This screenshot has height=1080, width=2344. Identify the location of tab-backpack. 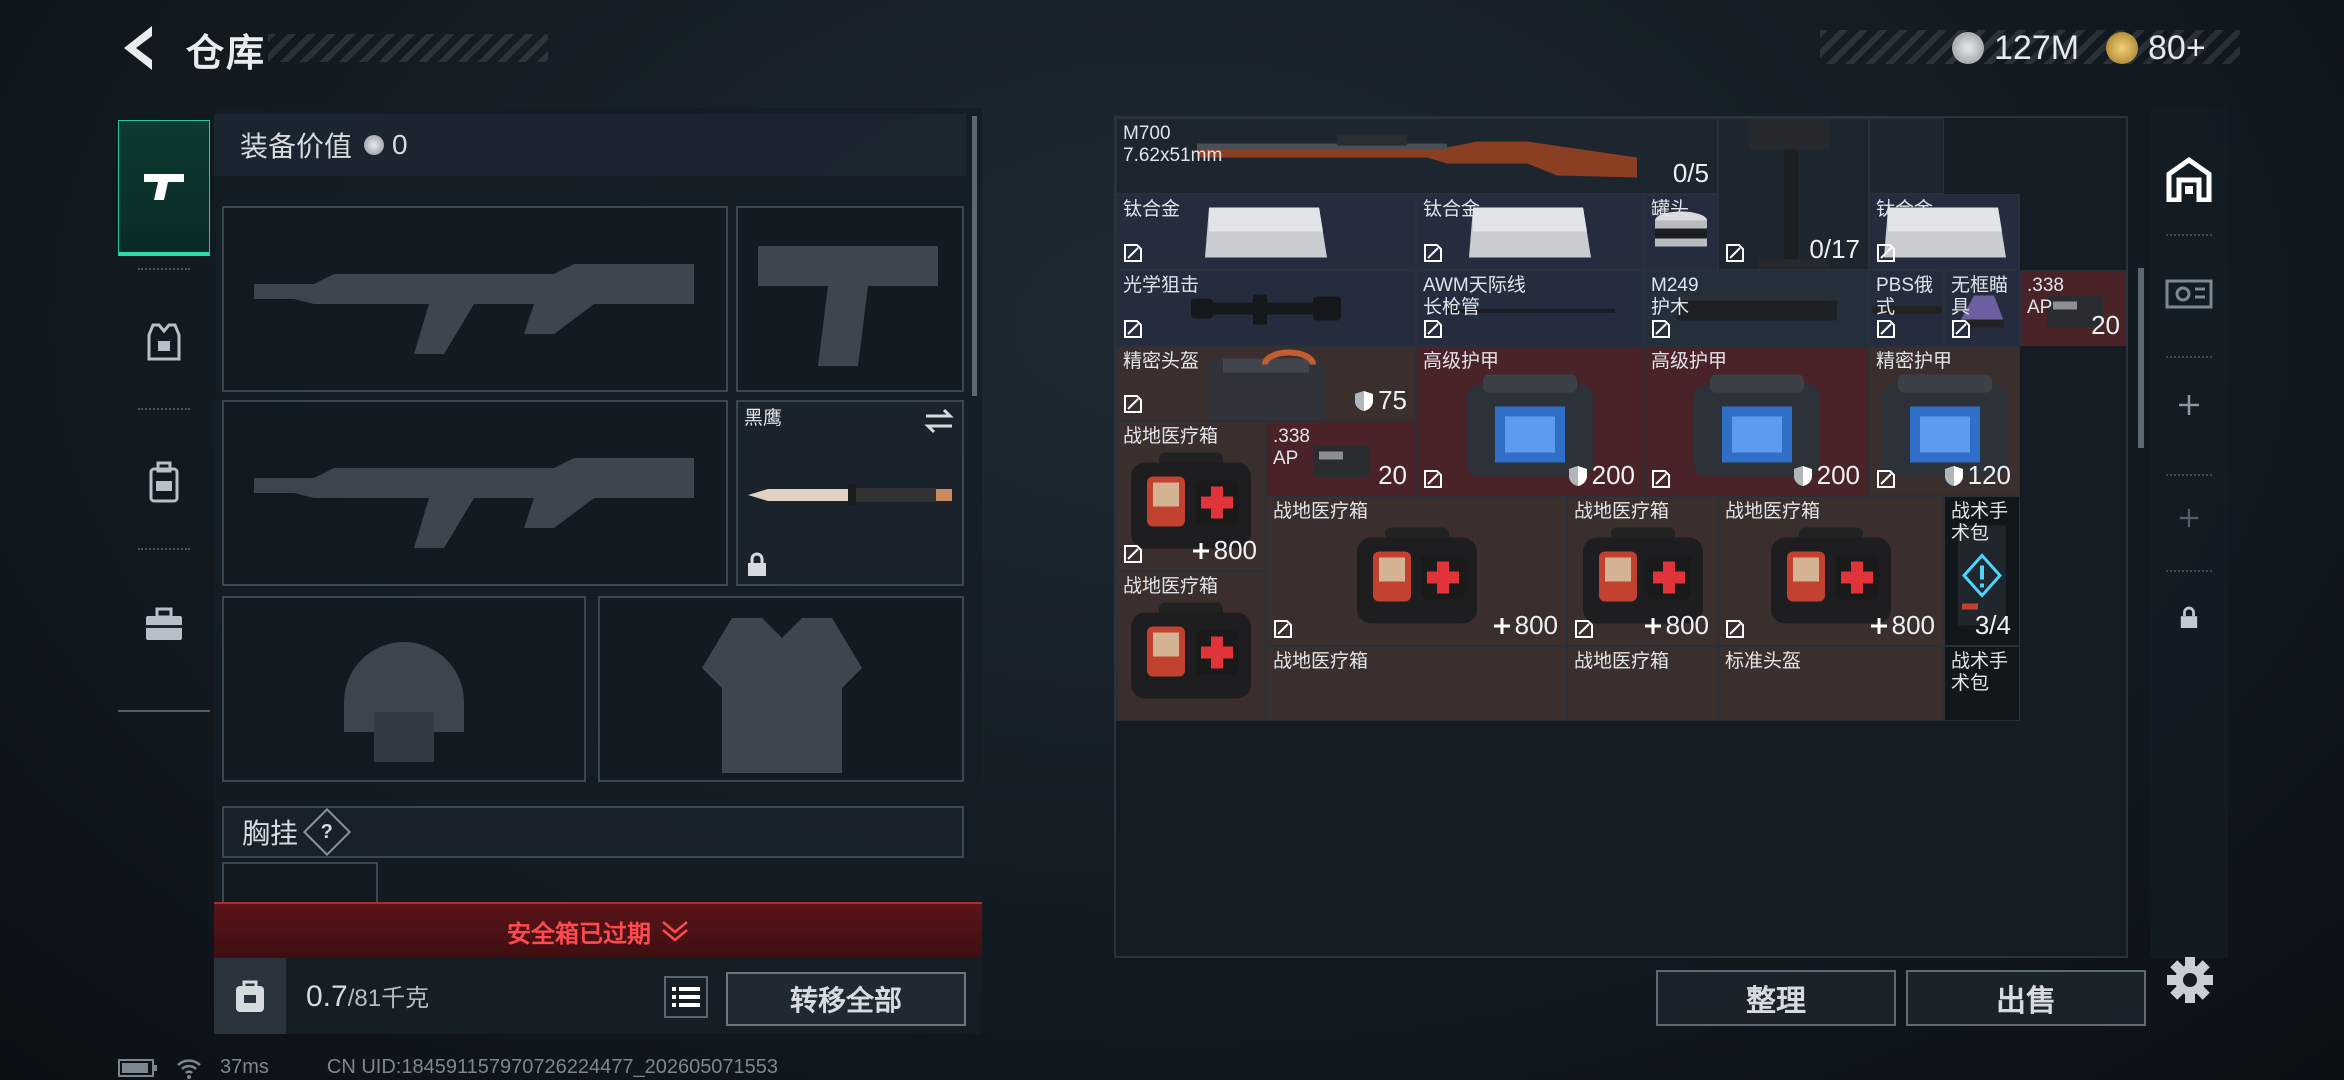
(164, 482).